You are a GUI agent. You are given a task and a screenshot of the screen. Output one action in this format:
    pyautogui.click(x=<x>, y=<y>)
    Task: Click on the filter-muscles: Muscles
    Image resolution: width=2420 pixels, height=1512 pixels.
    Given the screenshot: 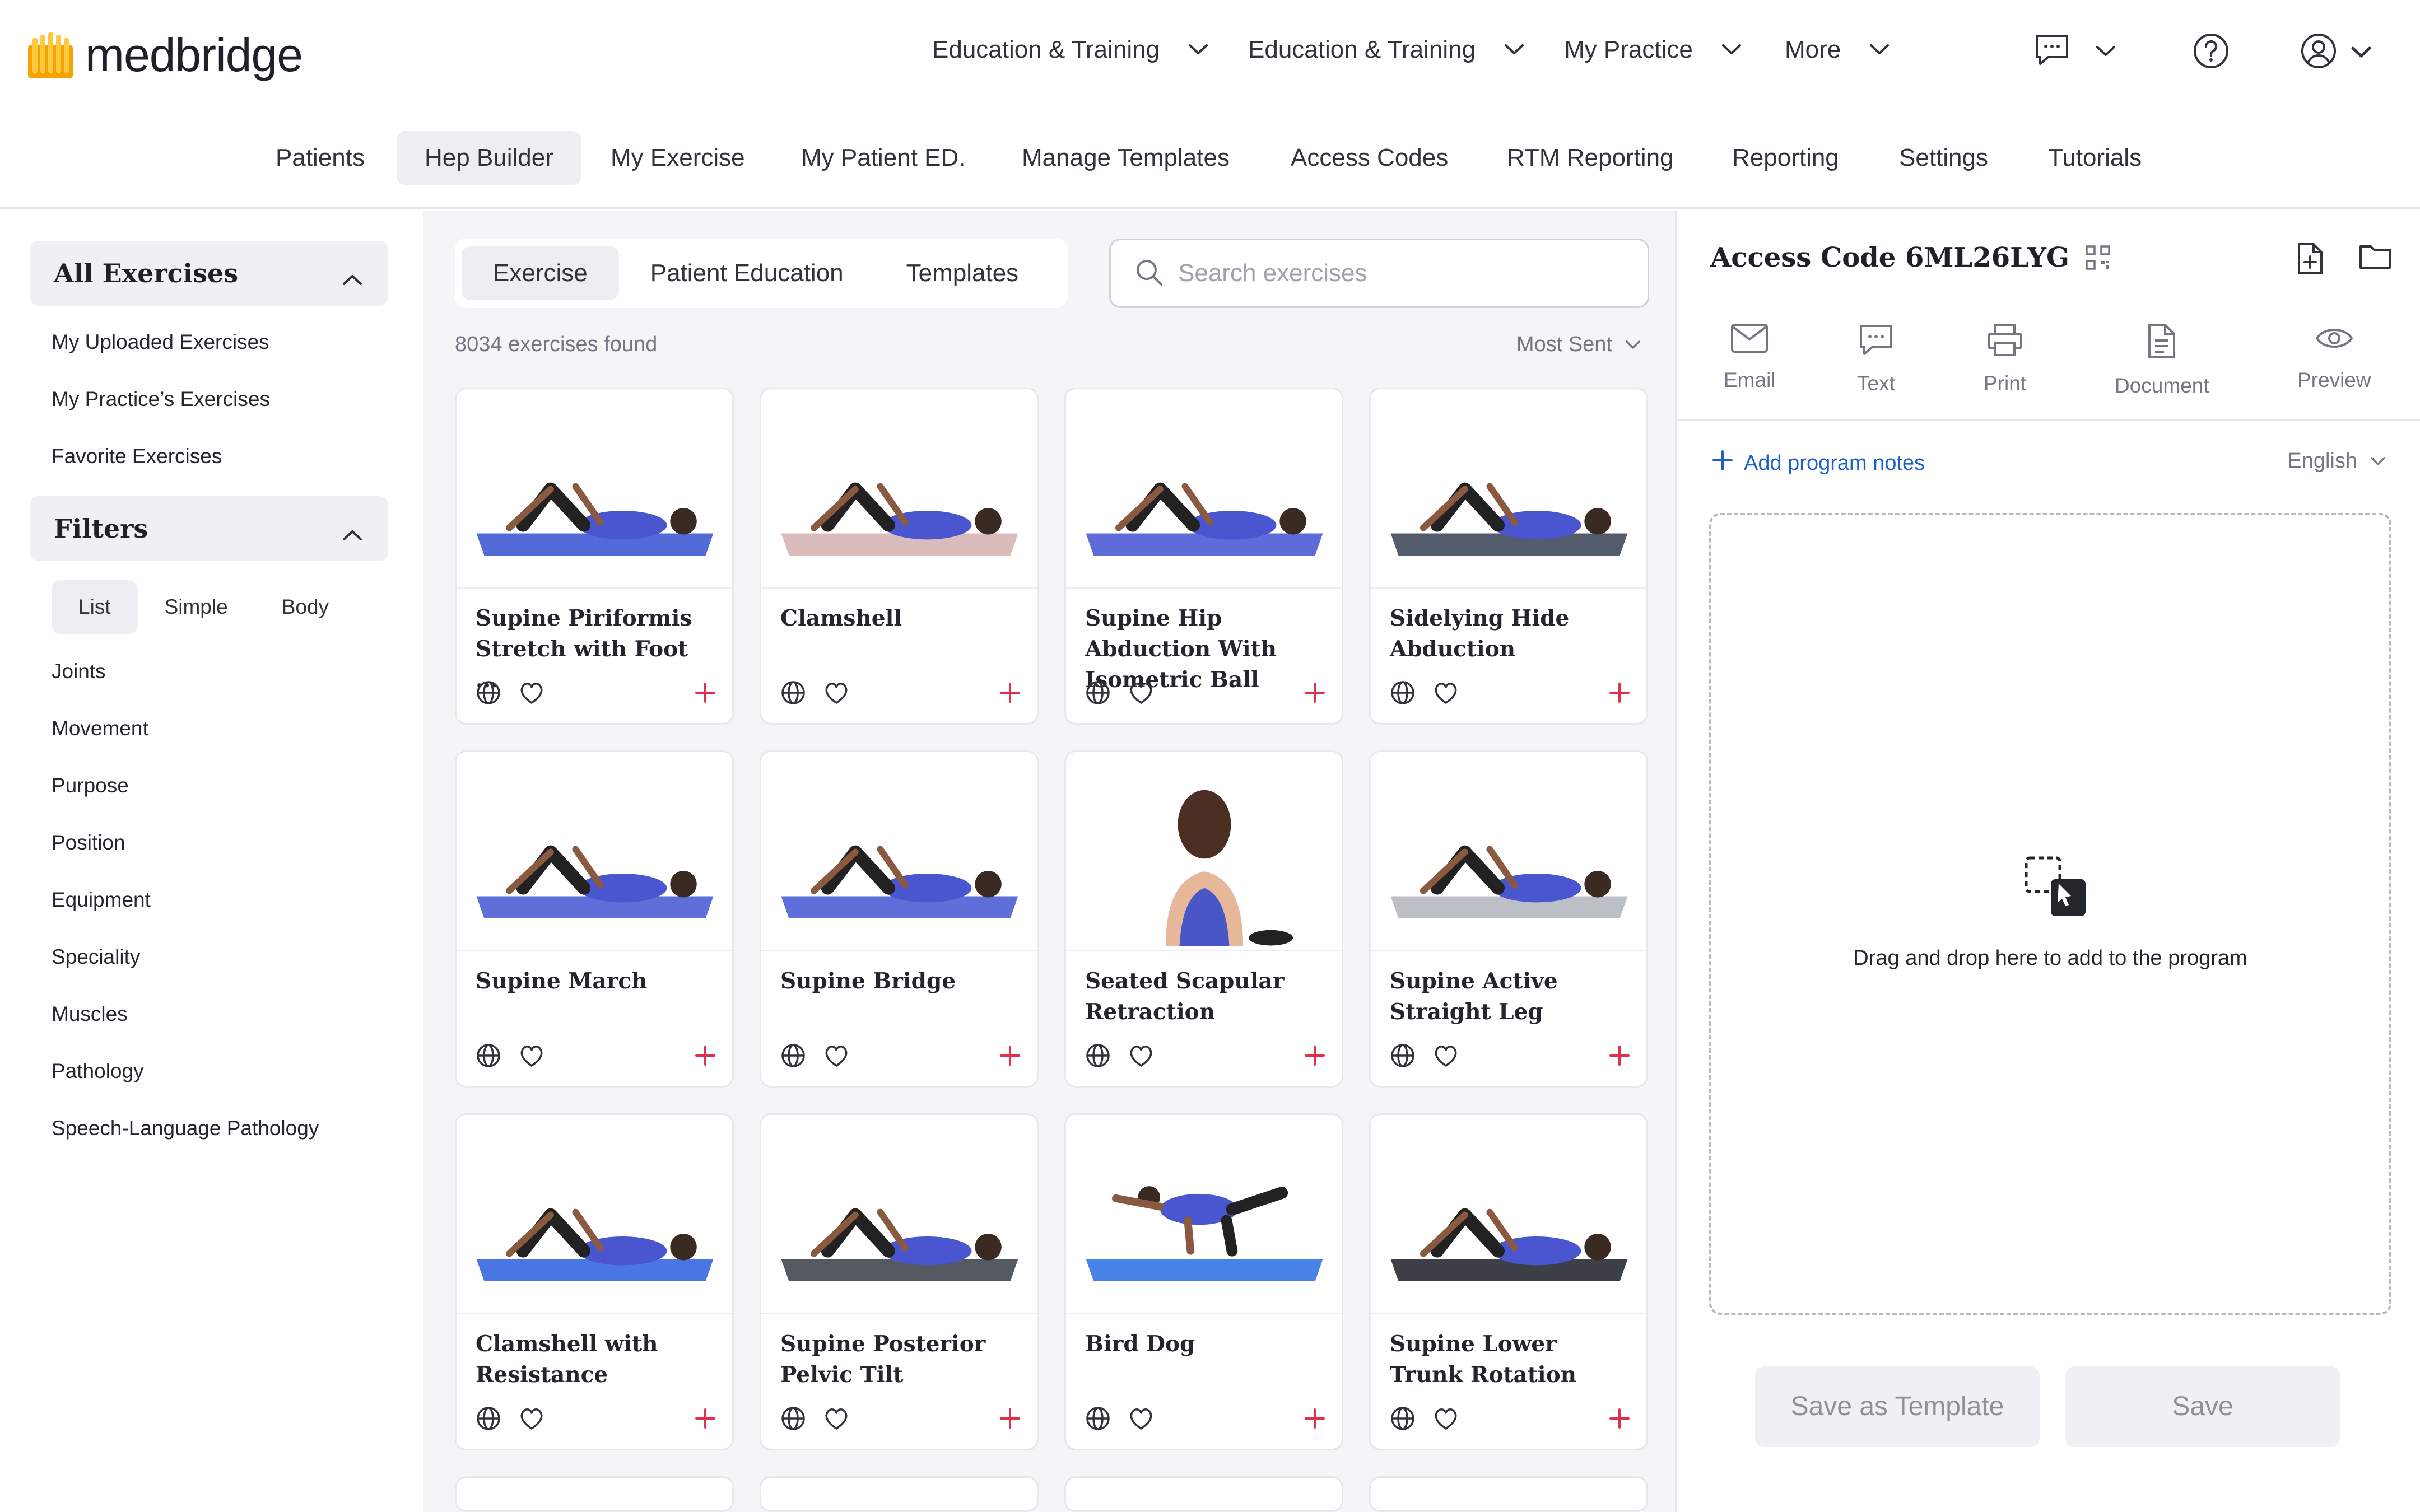 What is the action you would take?
    pyautogui.click(x=90, y=1014)
    